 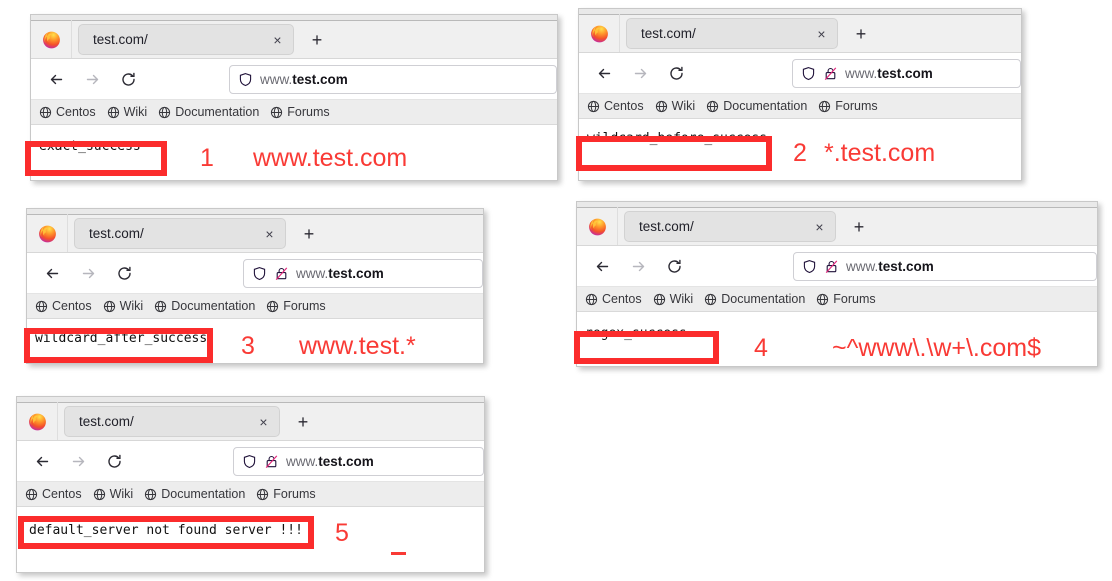 I want to click on annotation-number-1: 1, so click(x=207, y=158).